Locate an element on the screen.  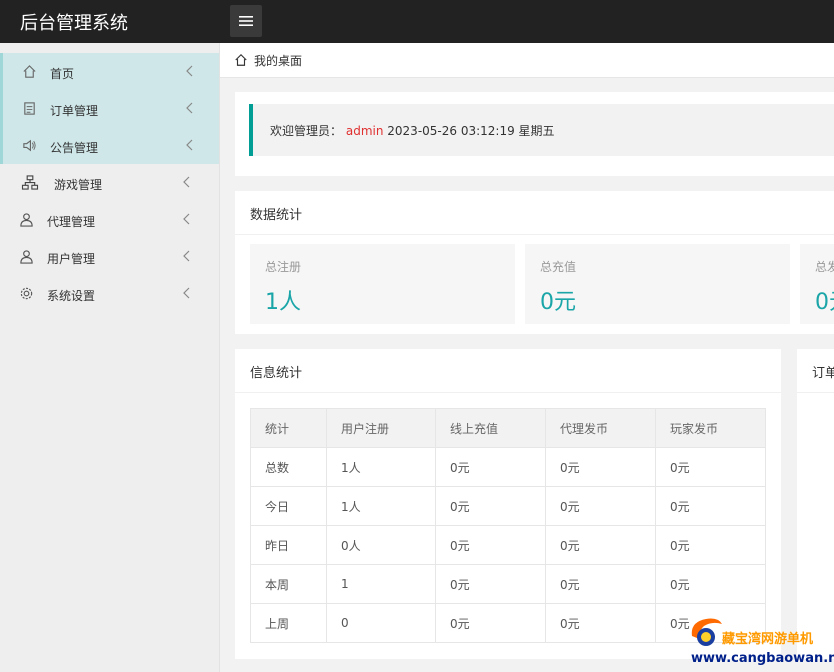
stat-box-total-issued: 总发 0元 is located at coordinates (817, 284).